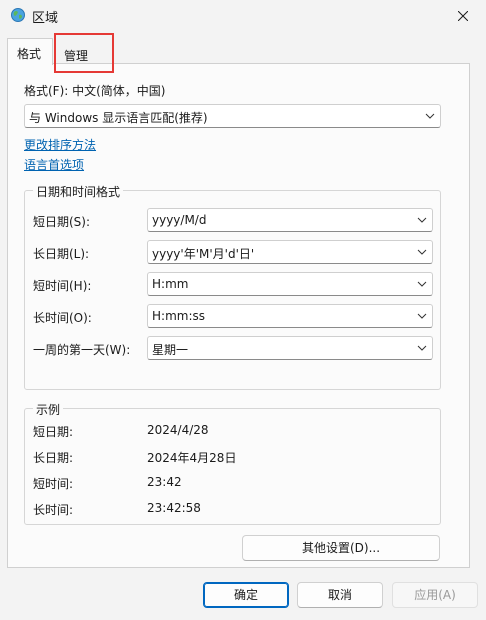 The height and width of the screenshot is (620, 486). What do you see at coordinates (290, 252) in the screenshot?
I see `long-date-dropdown: yyyy'年'M'月'd'日'` at bounding box center [290, 252].